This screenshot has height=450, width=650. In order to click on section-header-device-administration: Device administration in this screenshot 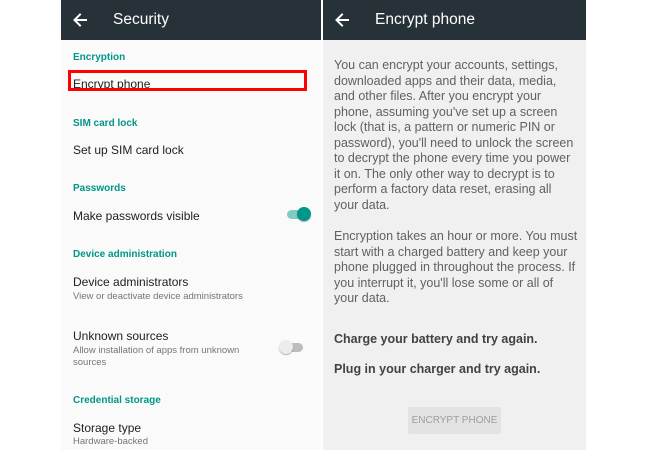, I will do `click(125, 254)`.